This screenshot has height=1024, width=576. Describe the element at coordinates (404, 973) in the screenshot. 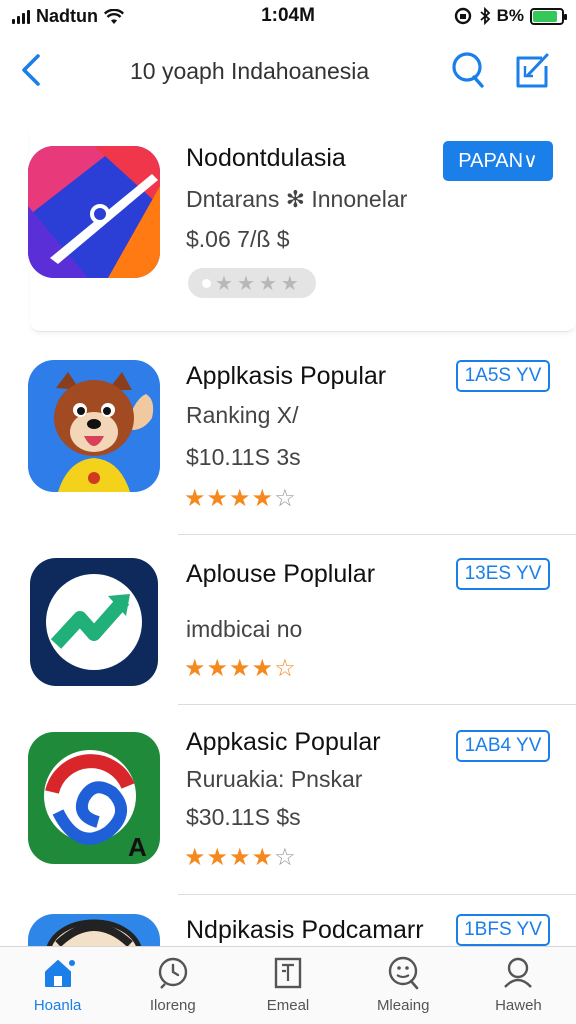

I see `search-chat-icon` at that location.